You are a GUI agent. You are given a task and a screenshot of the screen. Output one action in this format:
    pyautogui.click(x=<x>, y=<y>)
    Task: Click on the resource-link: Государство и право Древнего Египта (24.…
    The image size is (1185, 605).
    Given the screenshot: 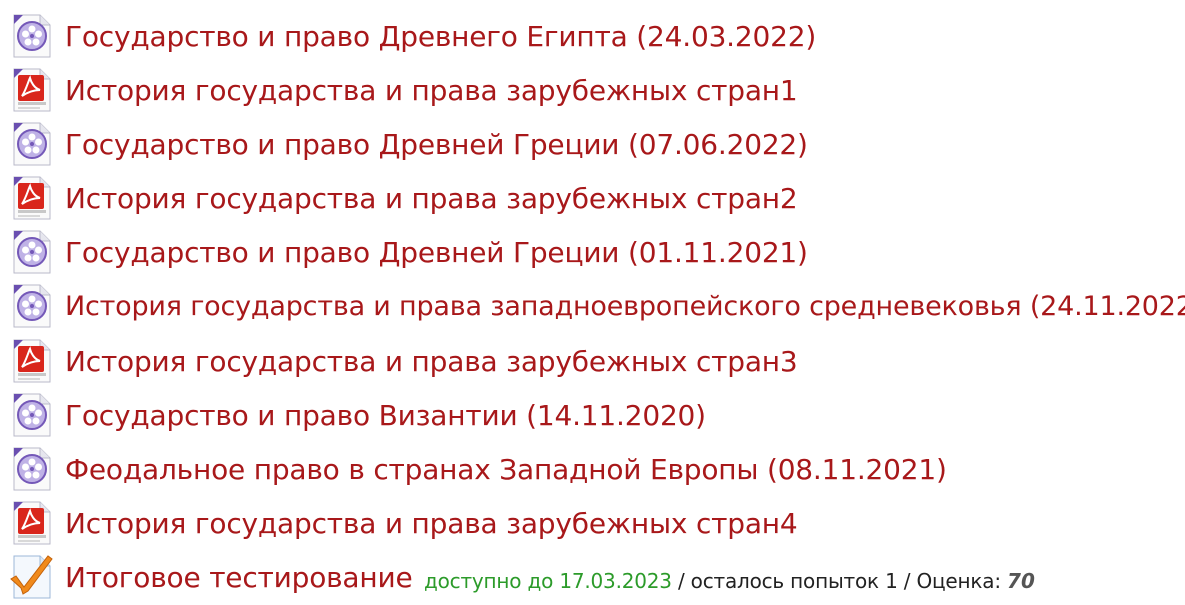 What is the action you would take?
    pyautogui.click(x=440, y=37)
    